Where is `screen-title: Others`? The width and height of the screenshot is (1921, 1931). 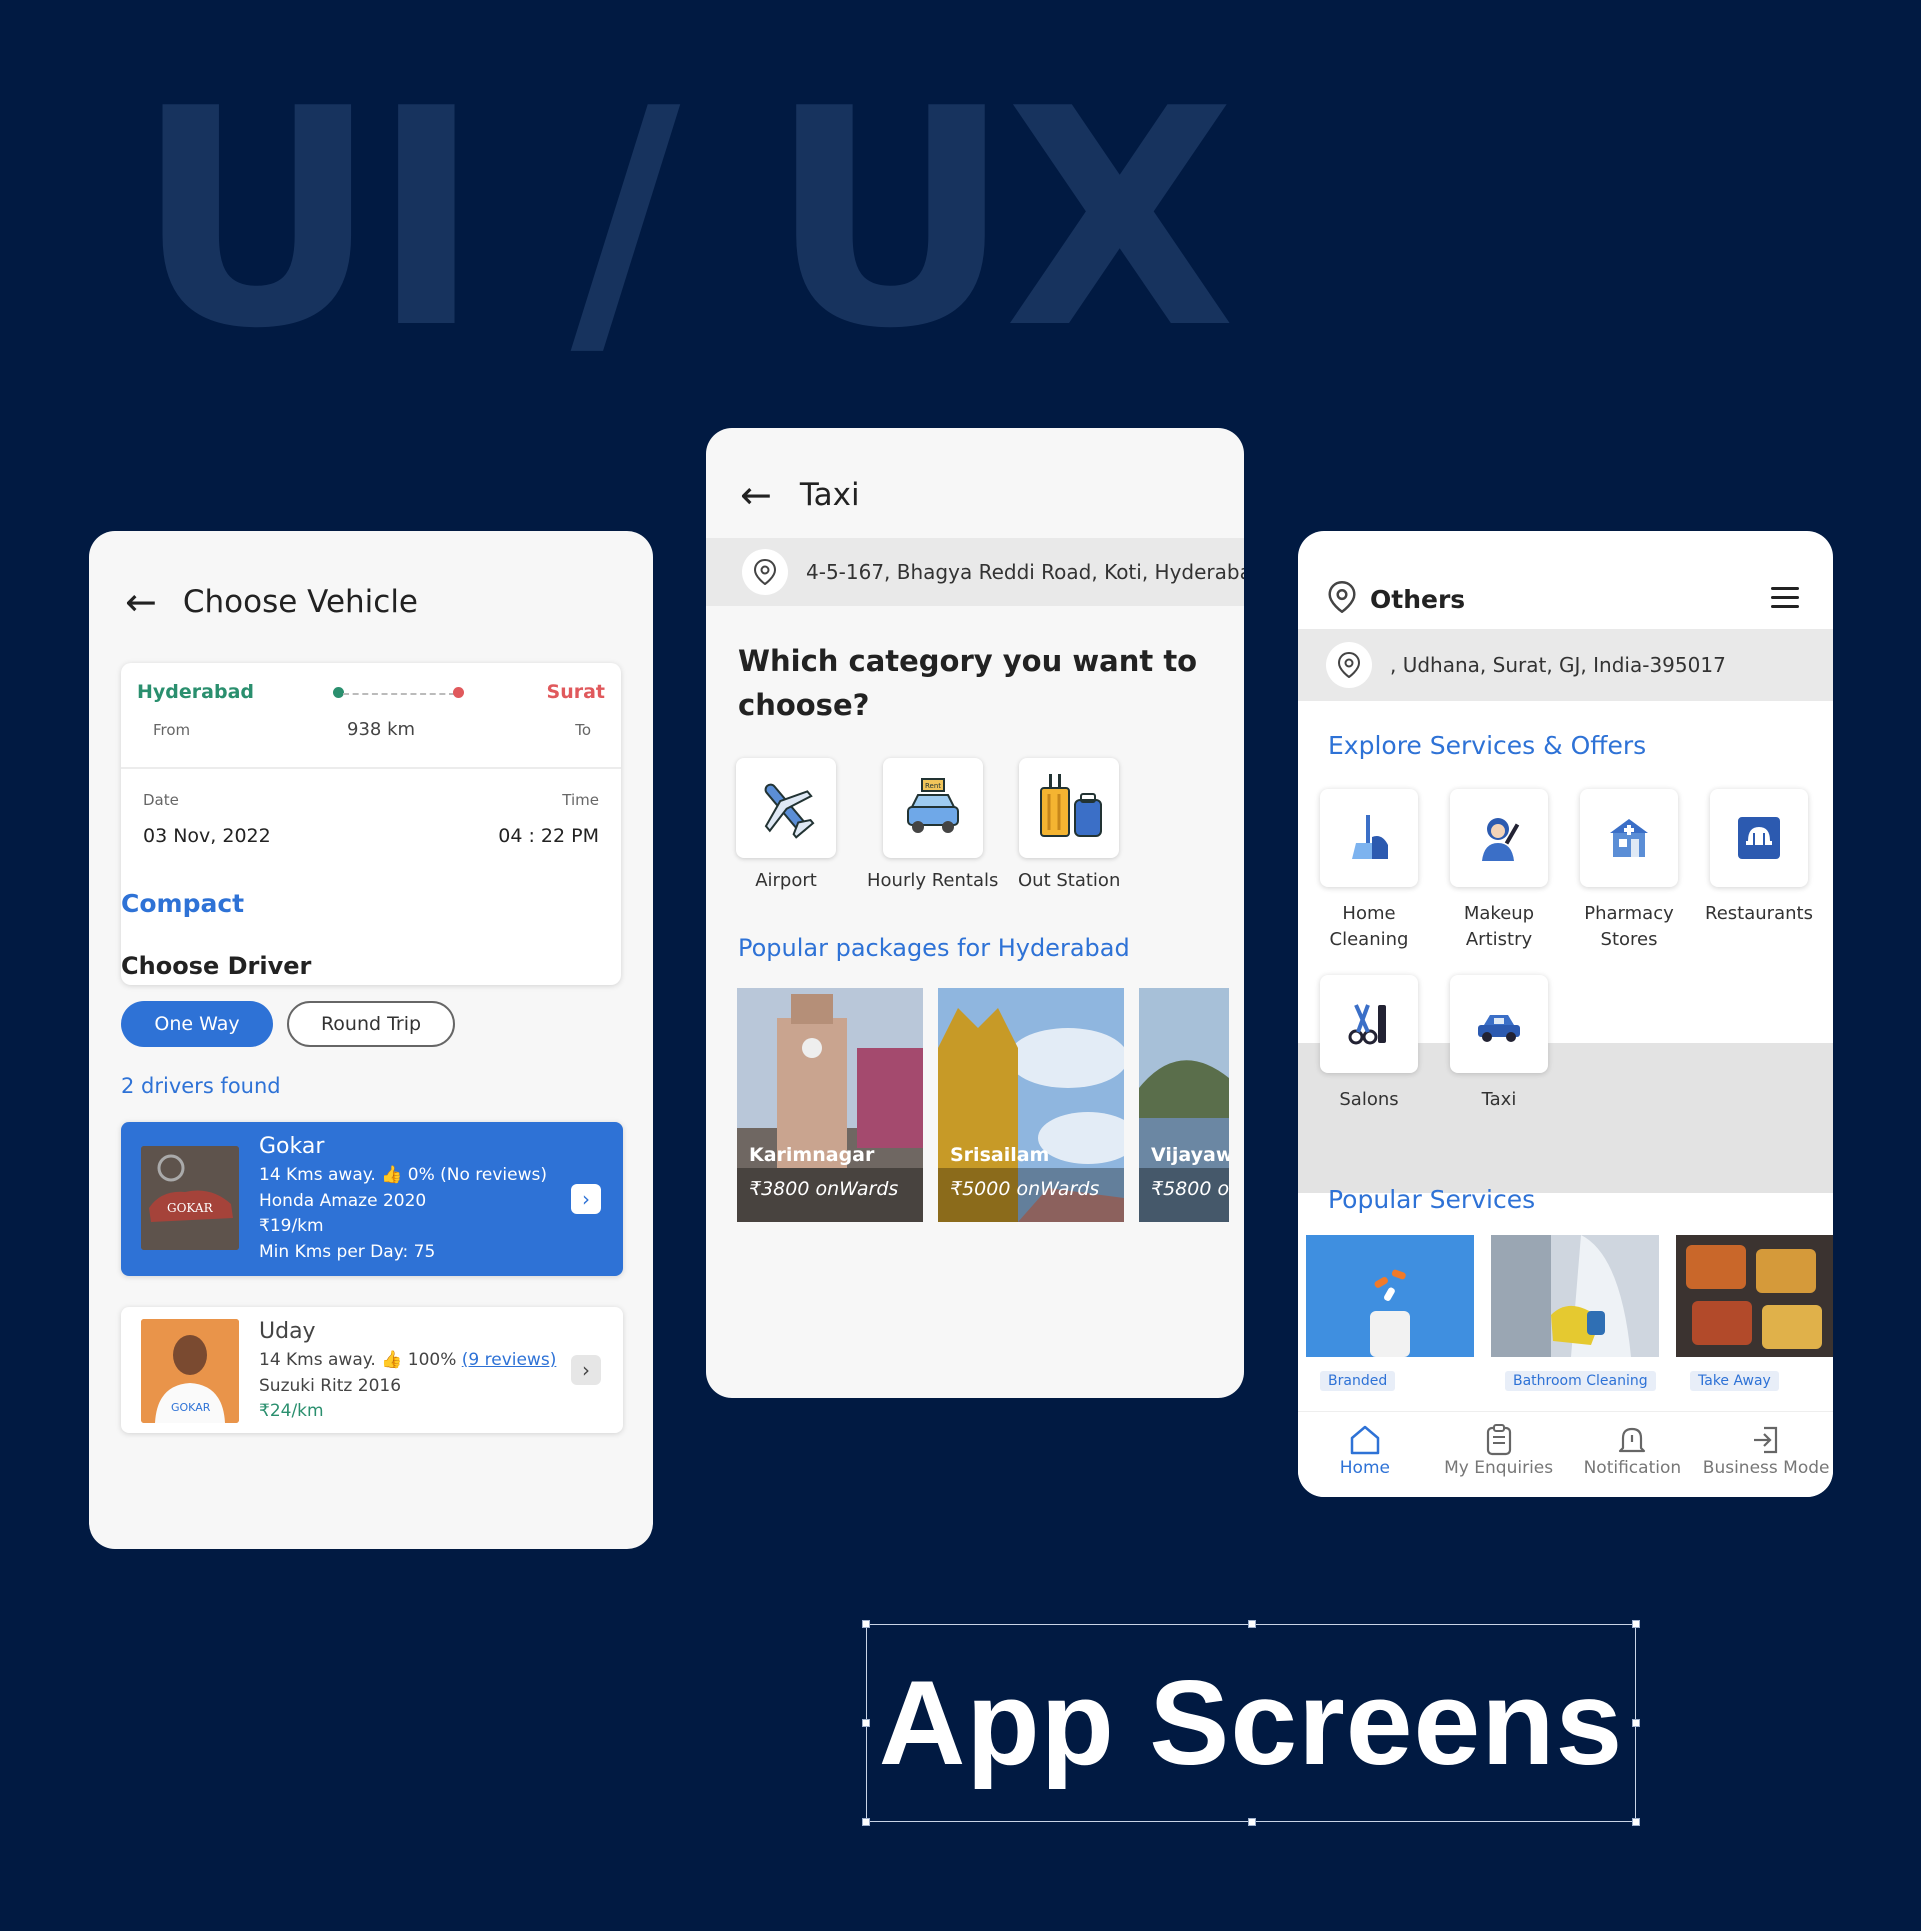
screen-title: Others is located at coordinates (1418, 599).